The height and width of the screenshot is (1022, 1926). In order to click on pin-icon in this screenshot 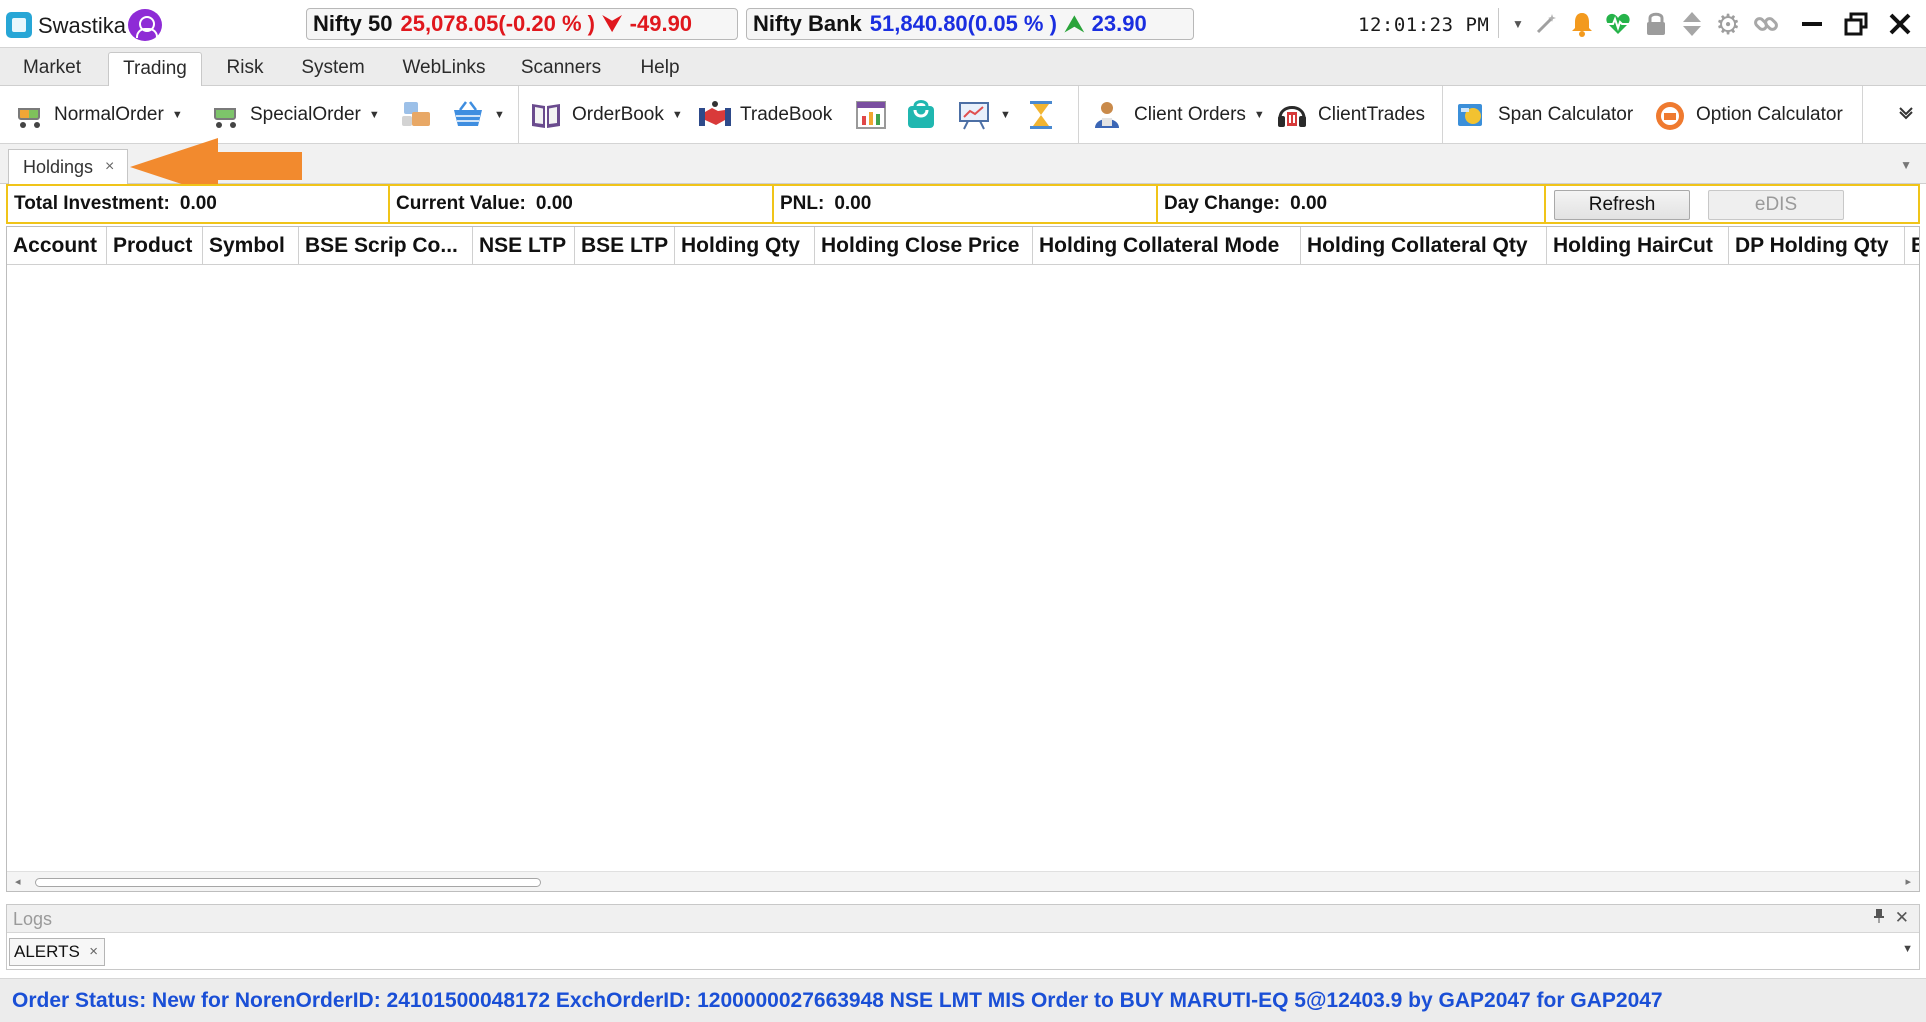, I will do `click(1879, 918)`.